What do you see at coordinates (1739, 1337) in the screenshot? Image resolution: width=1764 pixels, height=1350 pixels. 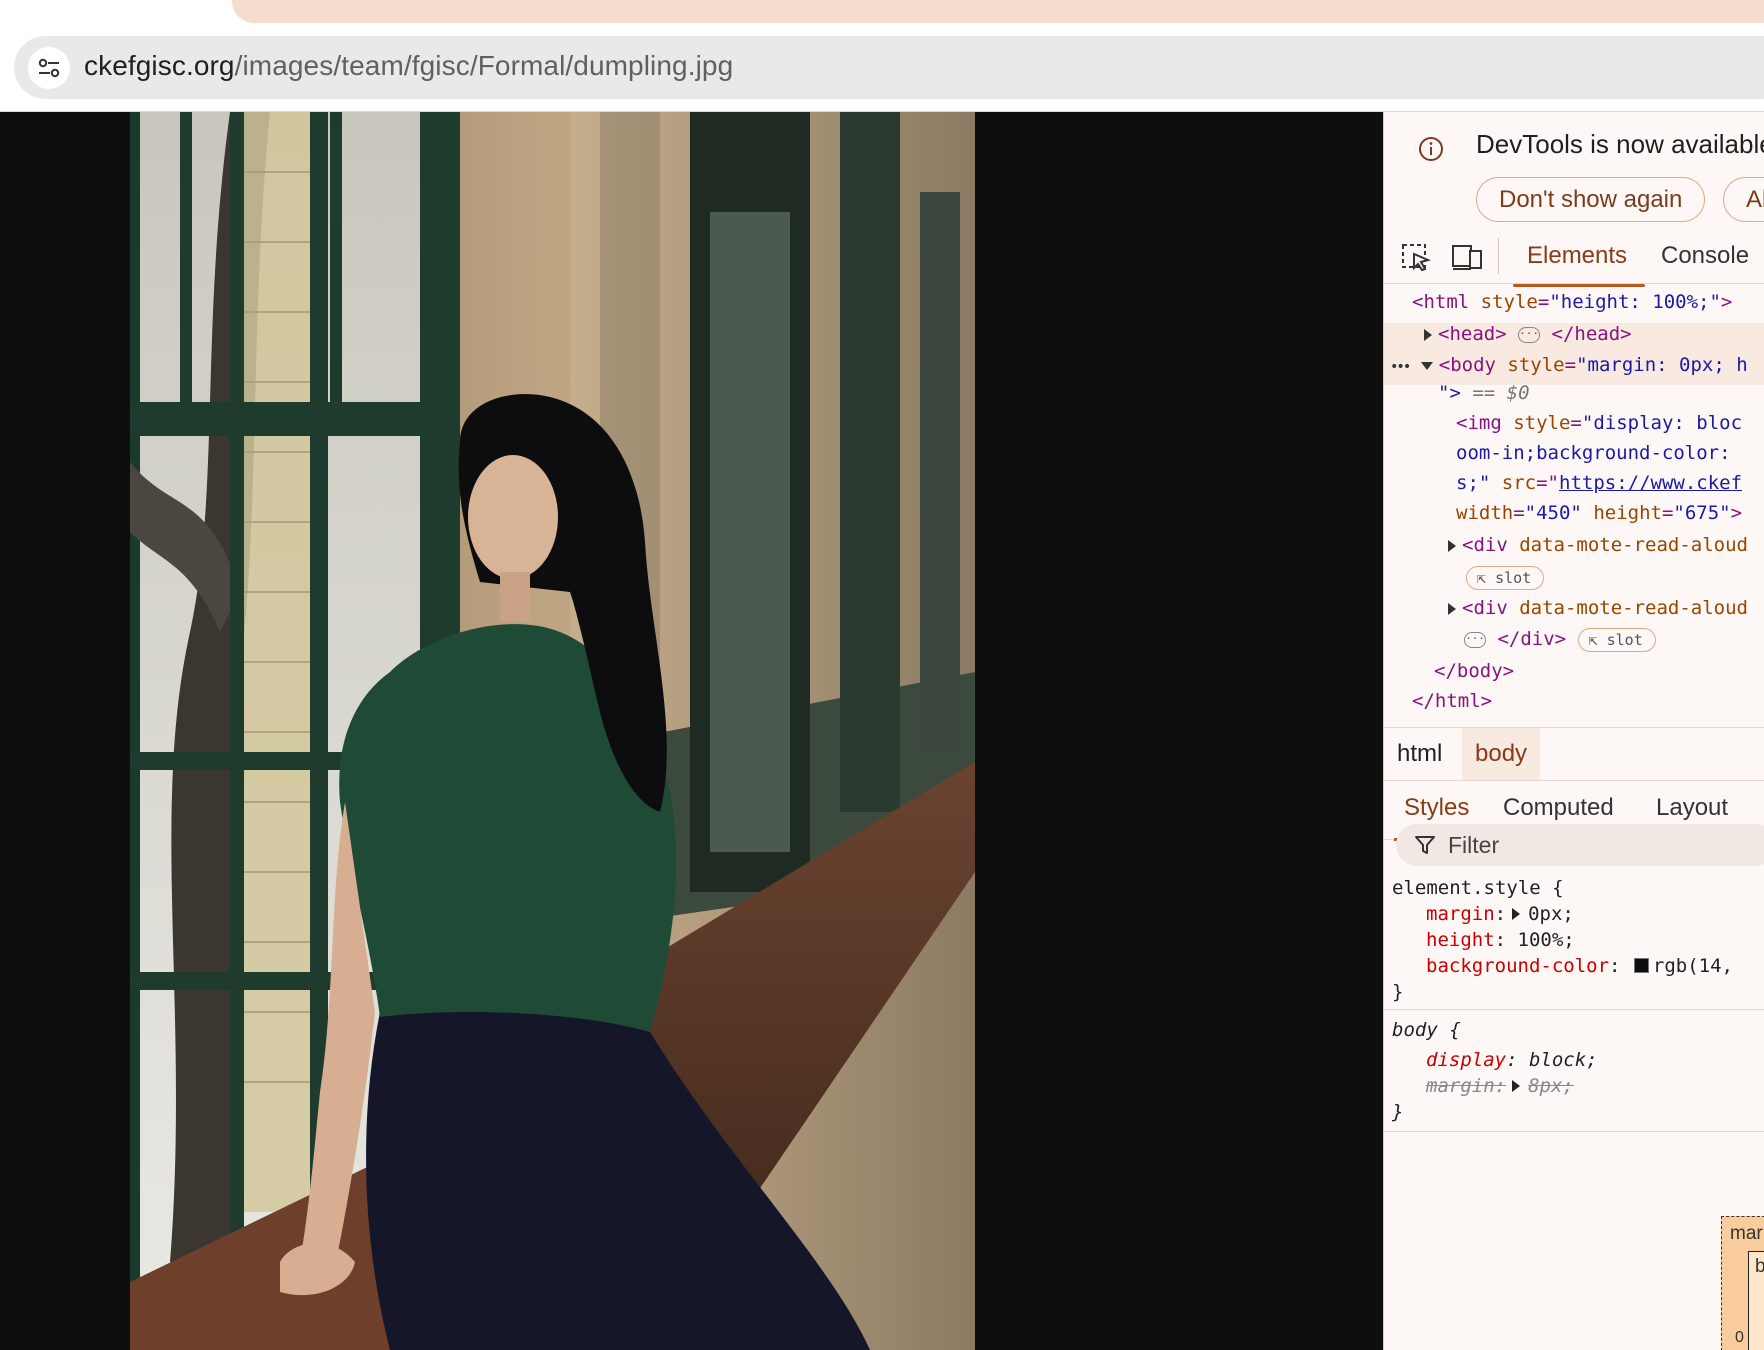 I see `box-model-value: 0` at bounding box center [1739, 1337].